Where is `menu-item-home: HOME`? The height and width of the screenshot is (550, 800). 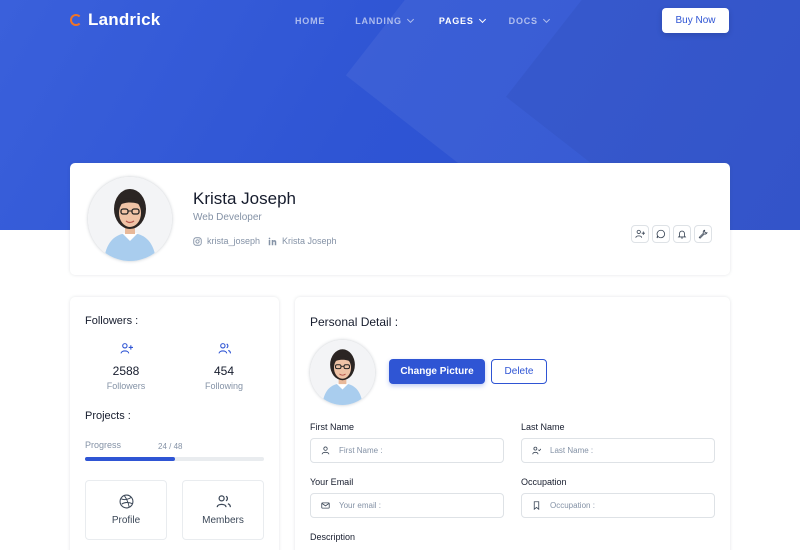 menu-item-home: HOME is located at coordinates (310, 21).